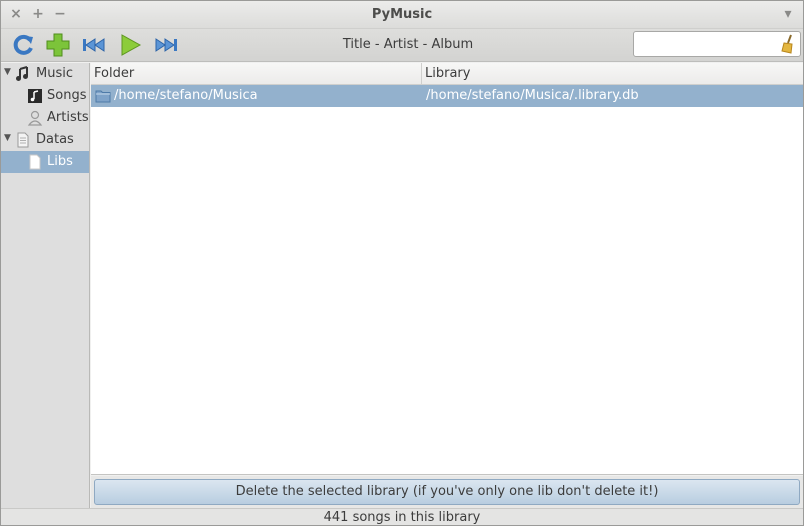  I want to click on file-icon, so click(35, 162).